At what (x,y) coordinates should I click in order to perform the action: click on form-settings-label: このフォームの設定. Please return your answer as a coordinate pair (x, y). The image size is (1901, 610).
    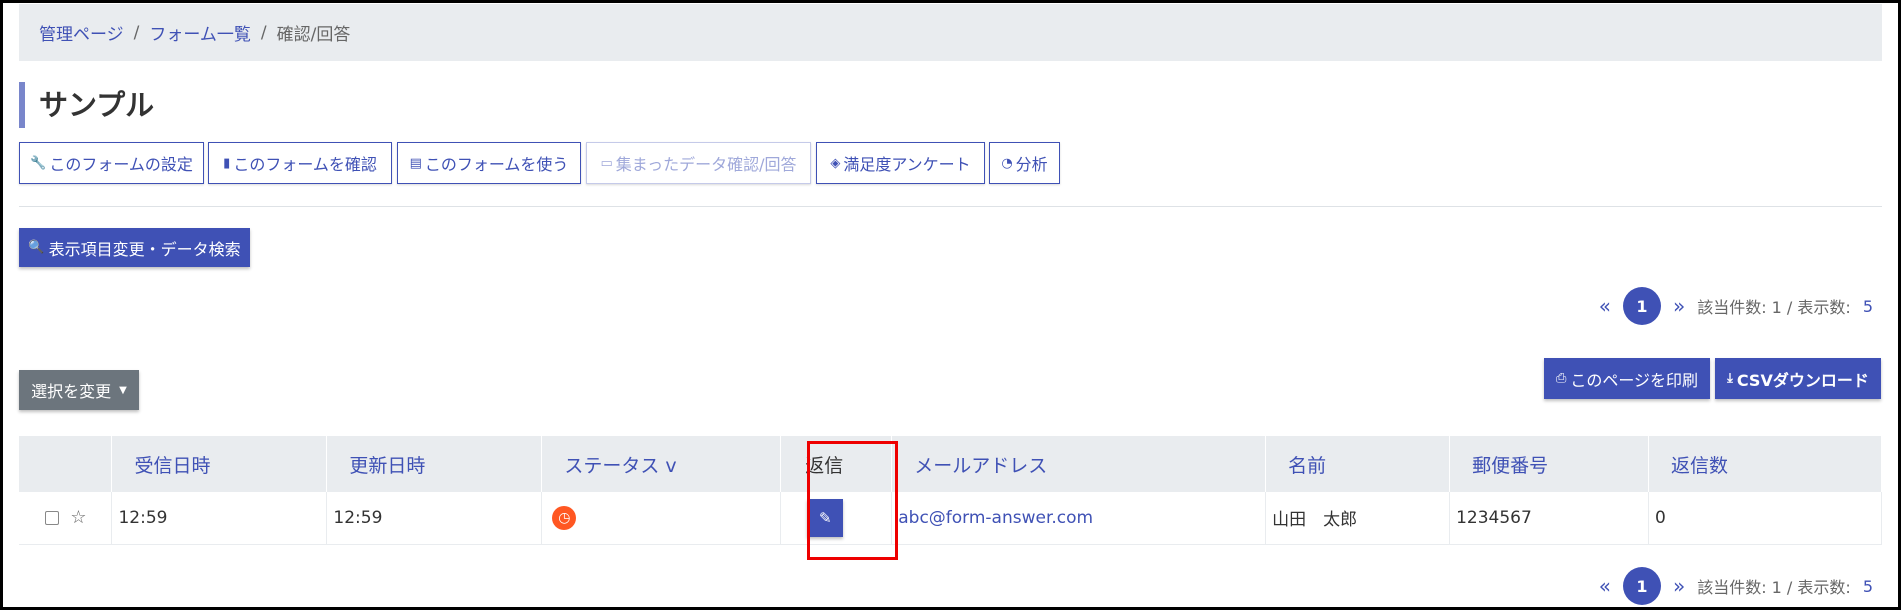
    Looking at the image, I should click on (121, 164).